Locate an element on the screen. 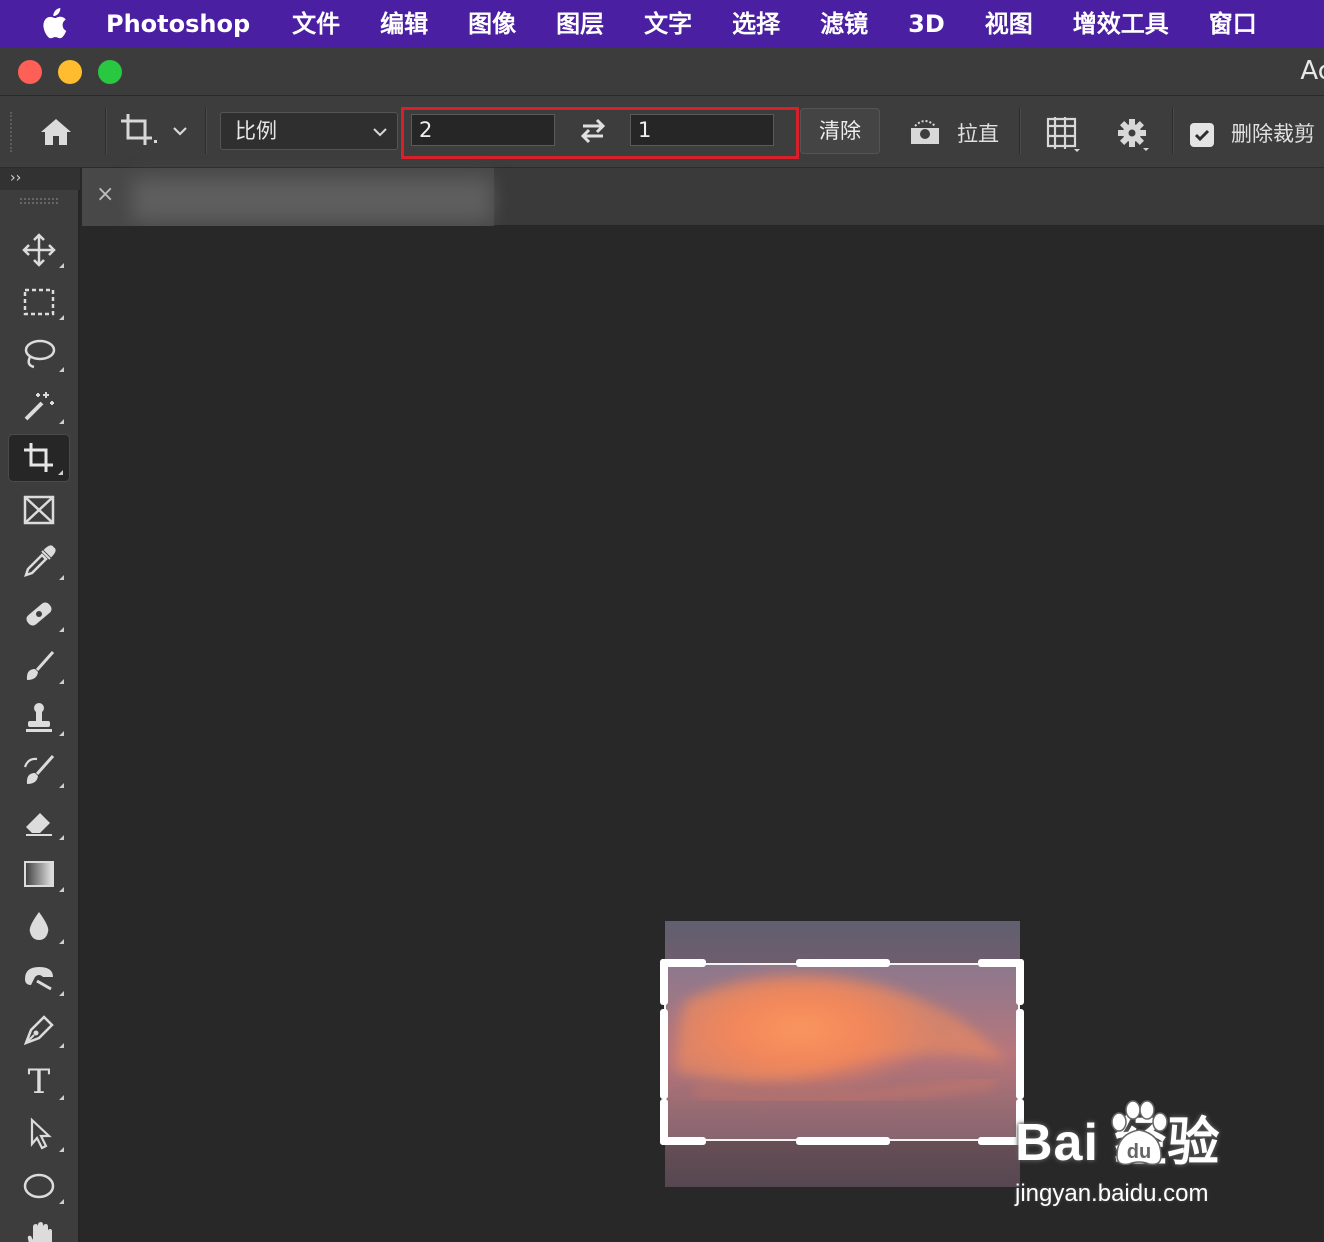  marquee-tool is located at coordinates (39, 302).